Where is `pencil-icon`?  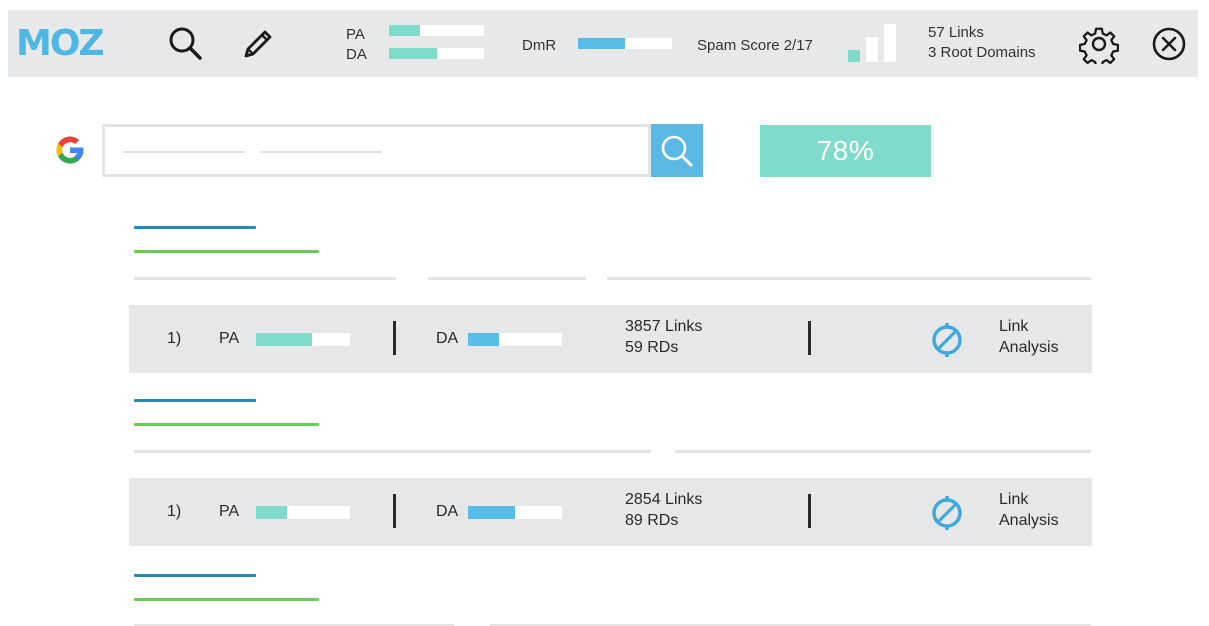 pencil-icon is located at coordinates (258, 44).